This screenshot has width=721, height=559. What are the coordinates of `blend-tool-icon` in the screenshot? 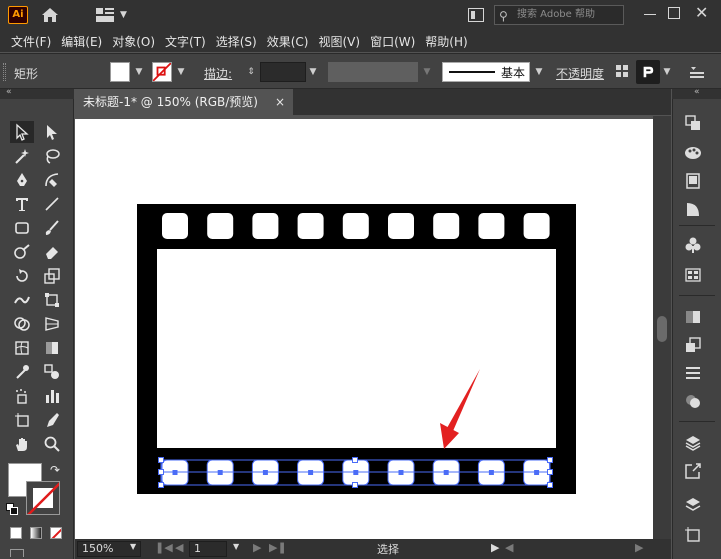 It's located at (52, 372).